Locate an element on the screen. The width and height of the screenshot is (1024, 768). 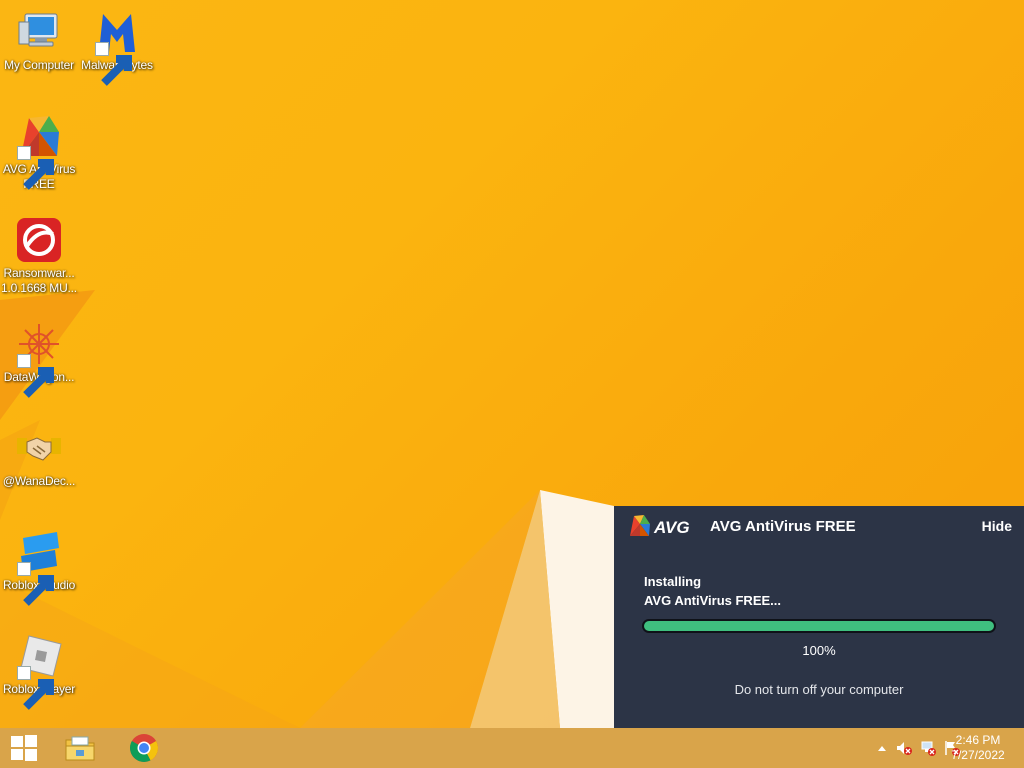
desktop-icon-roblox-studio: Roblox Studio is located at coordinates (39, 567).